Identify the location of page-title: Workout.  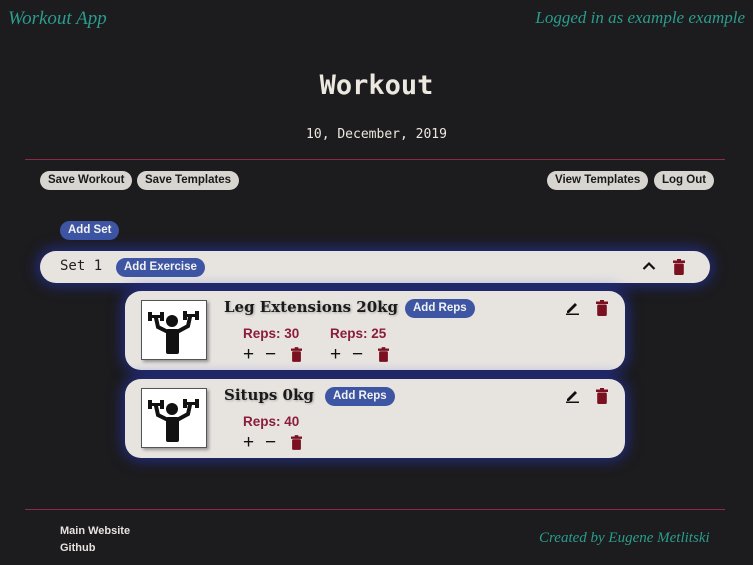
(376, 85).